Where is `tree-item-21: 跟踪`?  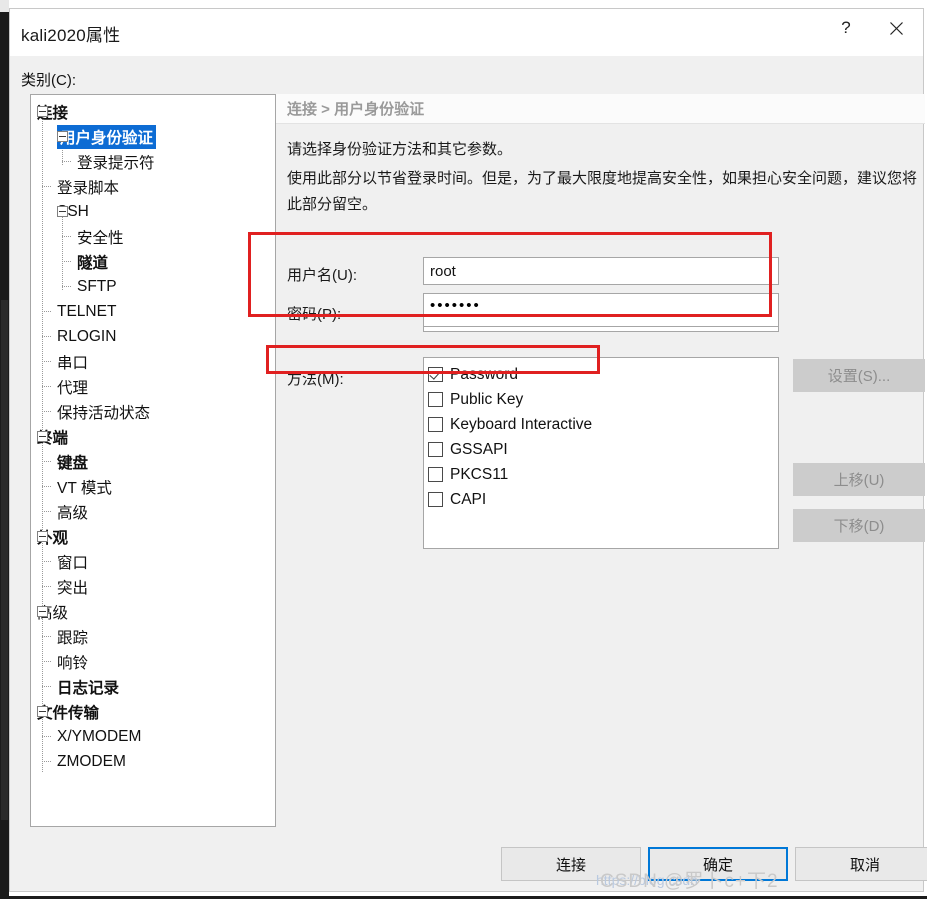 tree-item-21: 跟踪 is located at coordinates (153, 636).